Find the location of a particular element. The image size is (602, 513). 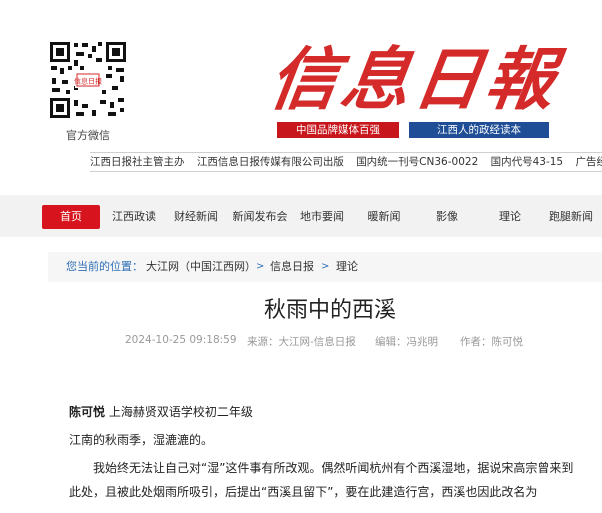

breadcrumb: 您当前的位置： 大江网（中国江西网） > 信息日报 > 理论 is located at coordinates (325, 267).